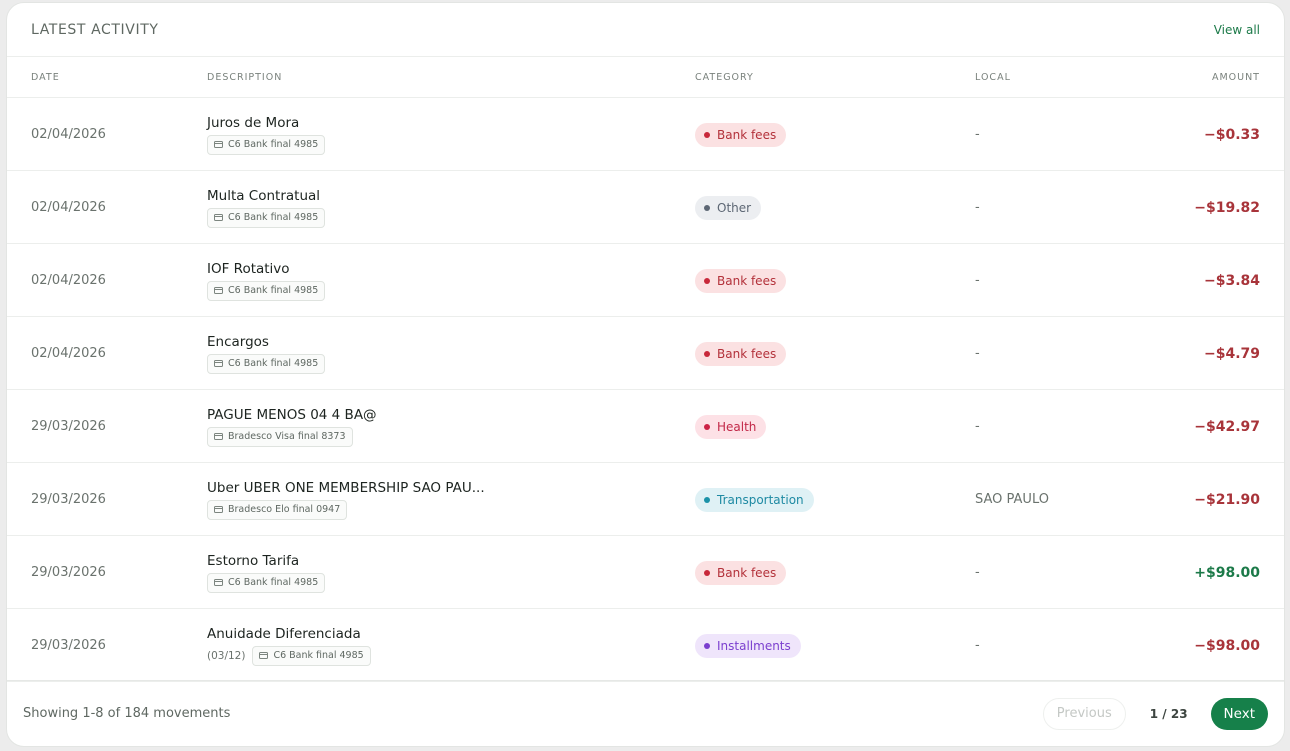 The image size is (1290, 751). What do you see at coordinates (1231, 280) in the screenshot?
I see `row-amount: −$3.84` at bounding box center [1231, 280].